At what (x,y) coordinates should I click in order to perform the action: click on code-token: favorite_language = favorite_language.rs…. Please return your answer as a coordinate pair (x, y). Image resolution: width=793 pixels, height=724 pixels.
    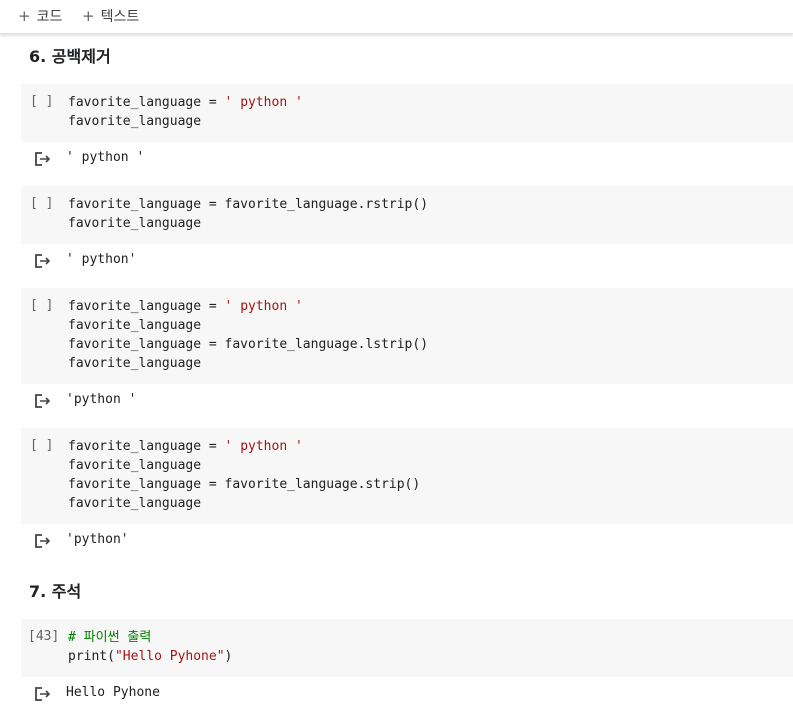
    Looking at the image, I should click on (248, 204).